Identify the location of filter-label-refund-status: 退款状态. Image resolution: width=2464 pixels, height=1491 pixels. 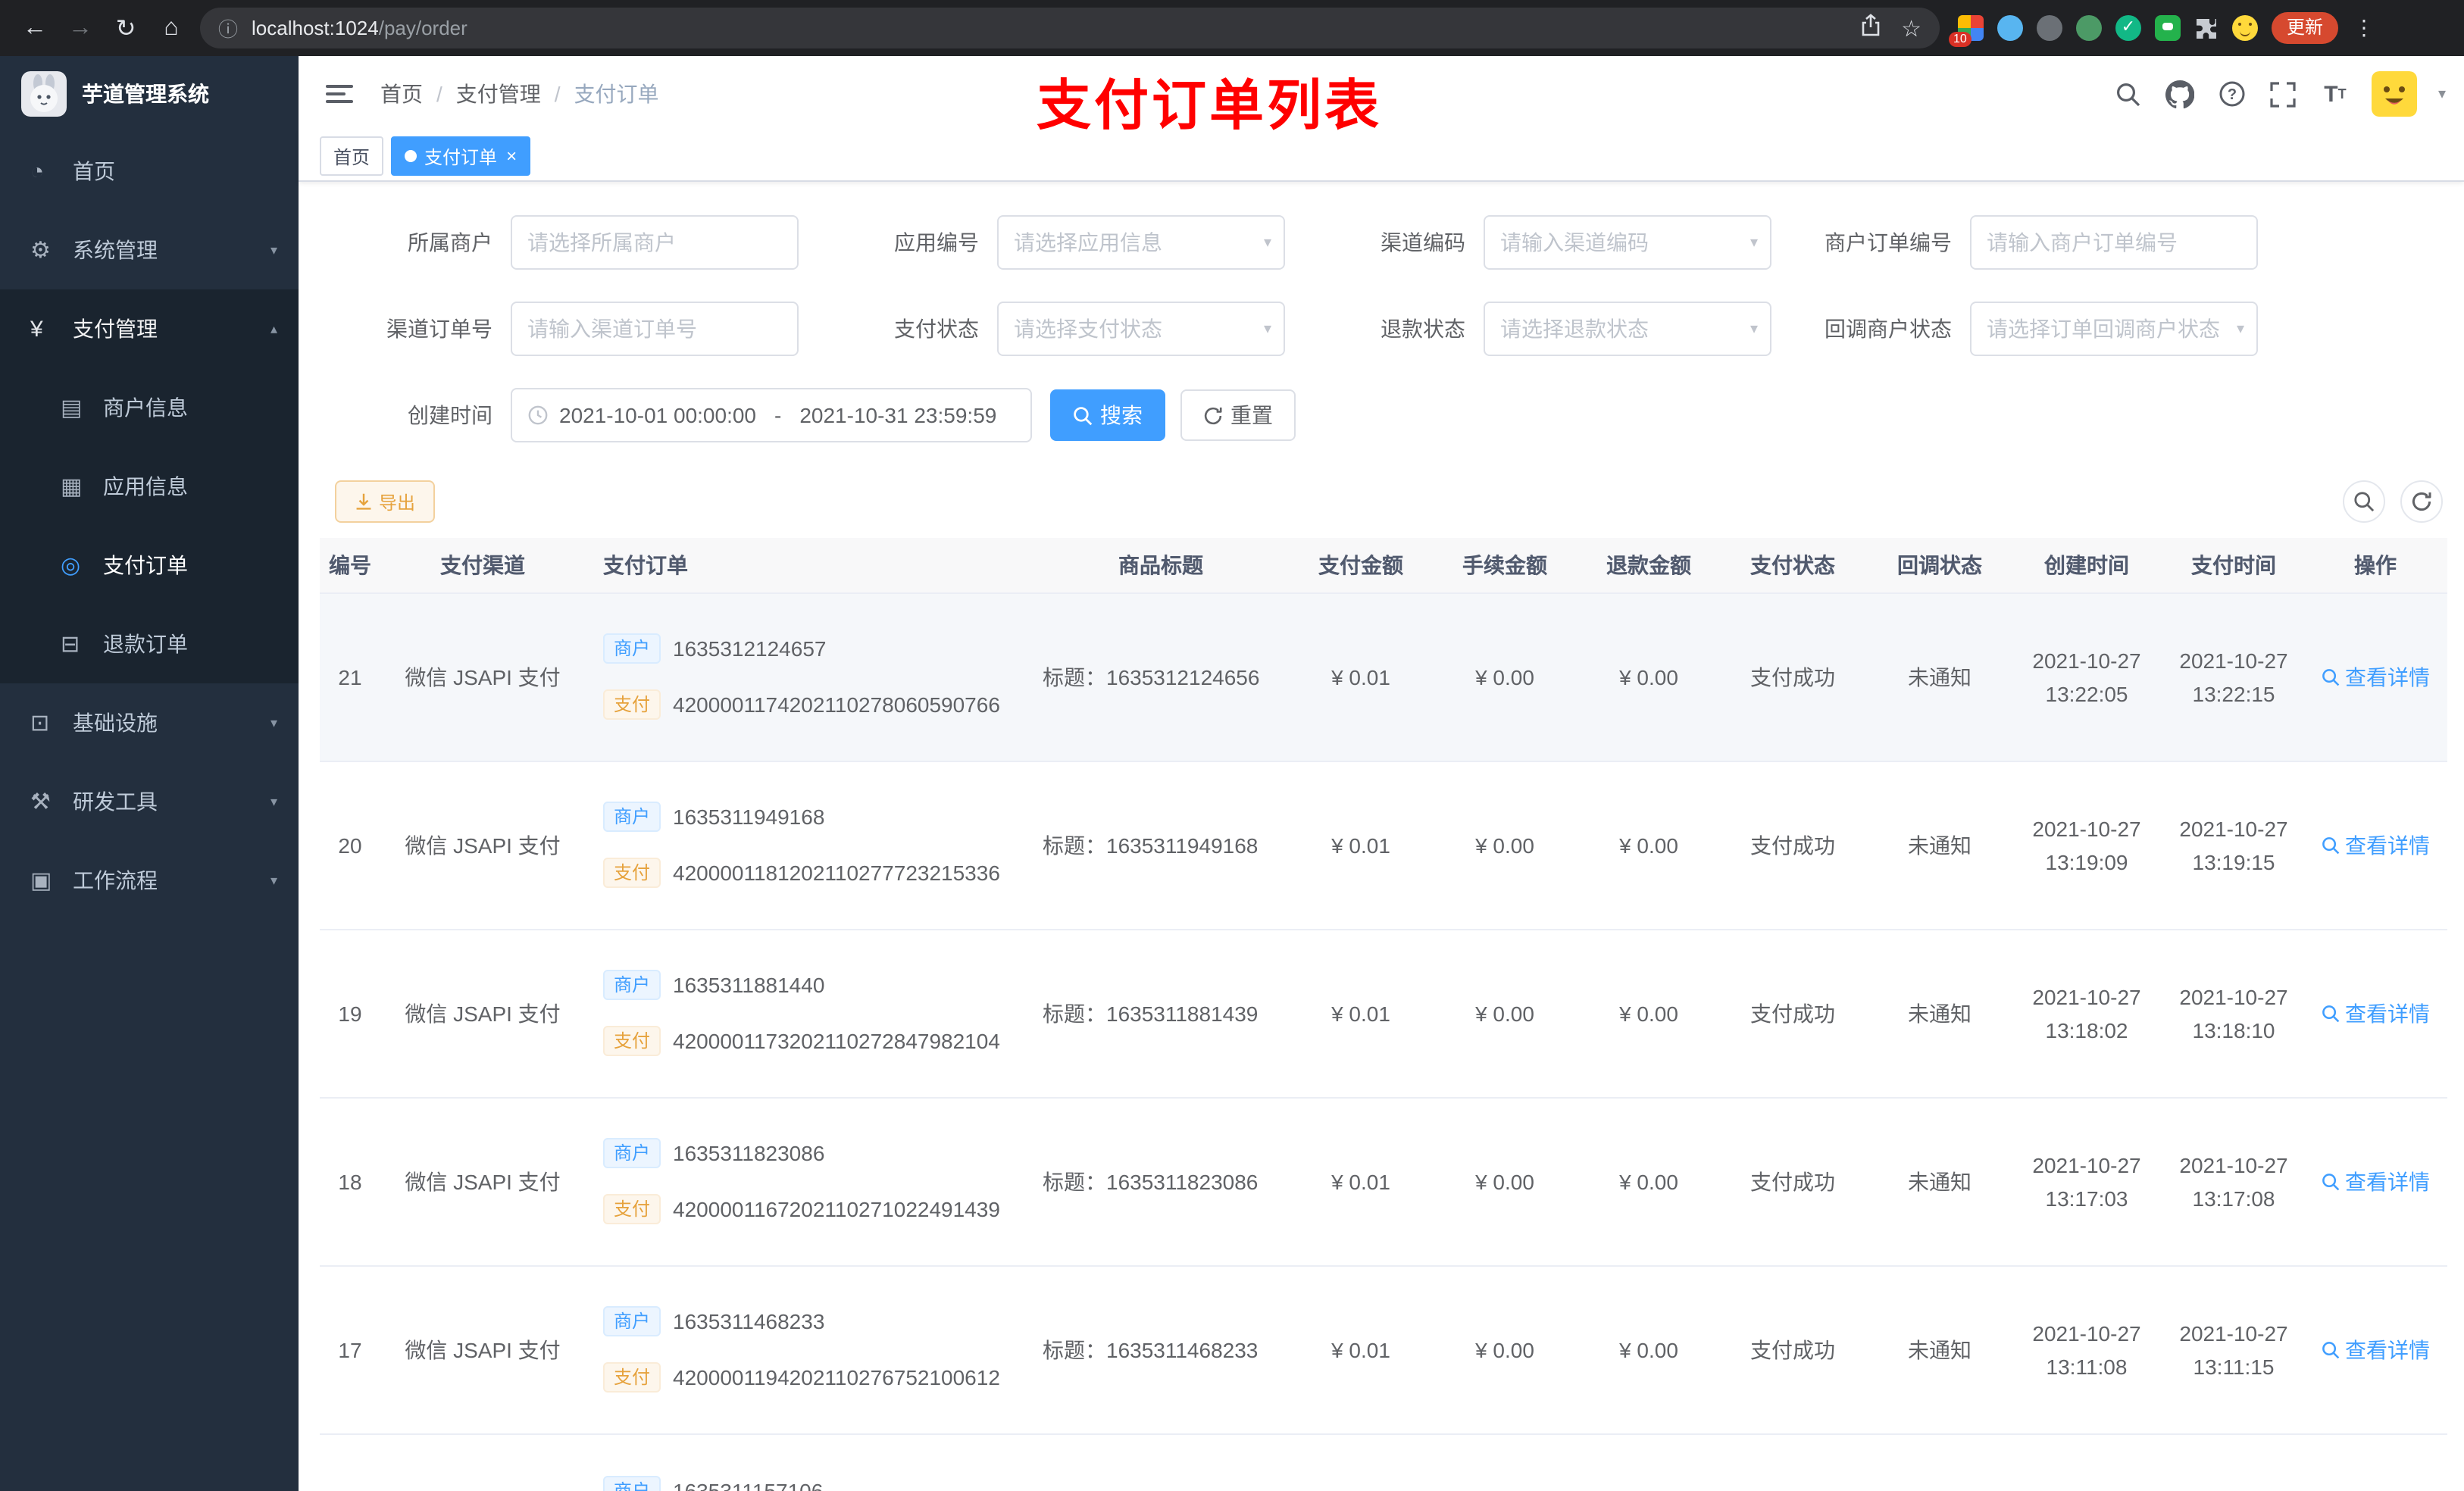
(1423, 329).